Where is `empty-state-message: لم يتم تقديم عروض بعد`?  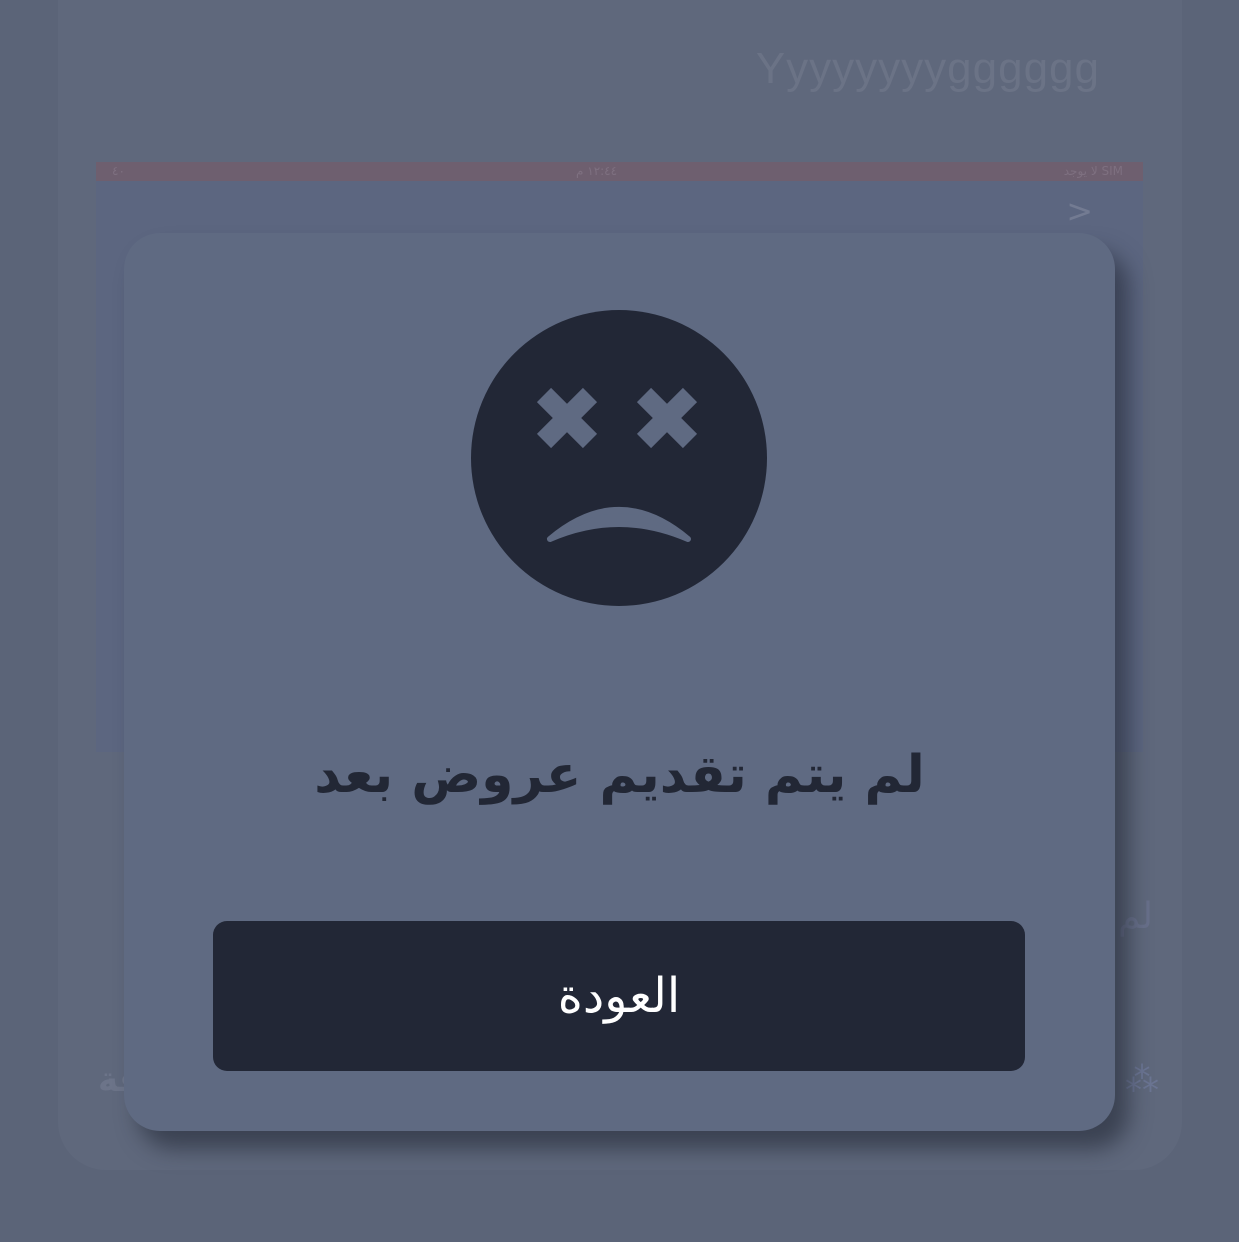 empty-state-message: لم يتم تقديم عروض بعد is located at coordinates (619, 775).